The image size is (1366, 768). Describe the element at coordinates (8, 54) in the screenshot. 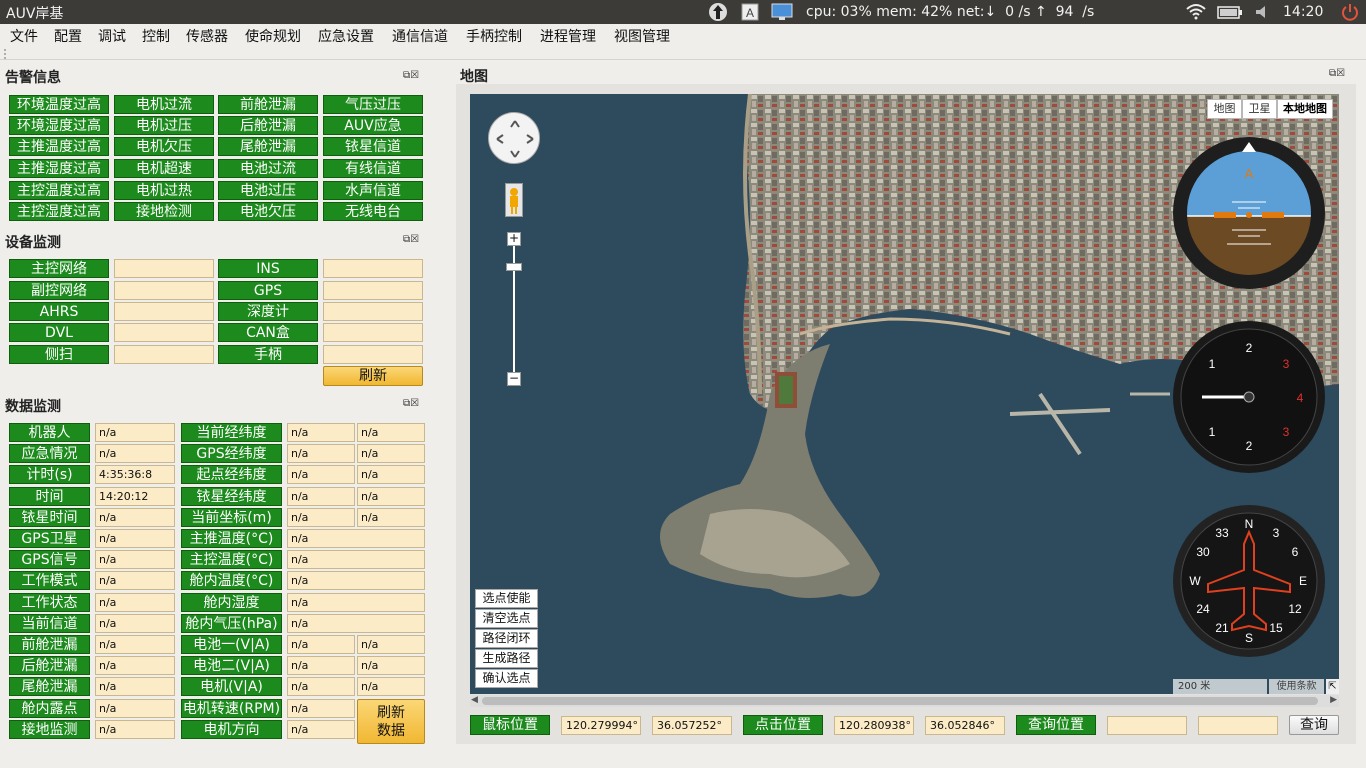

I see `grip-handle-icon` at that location.